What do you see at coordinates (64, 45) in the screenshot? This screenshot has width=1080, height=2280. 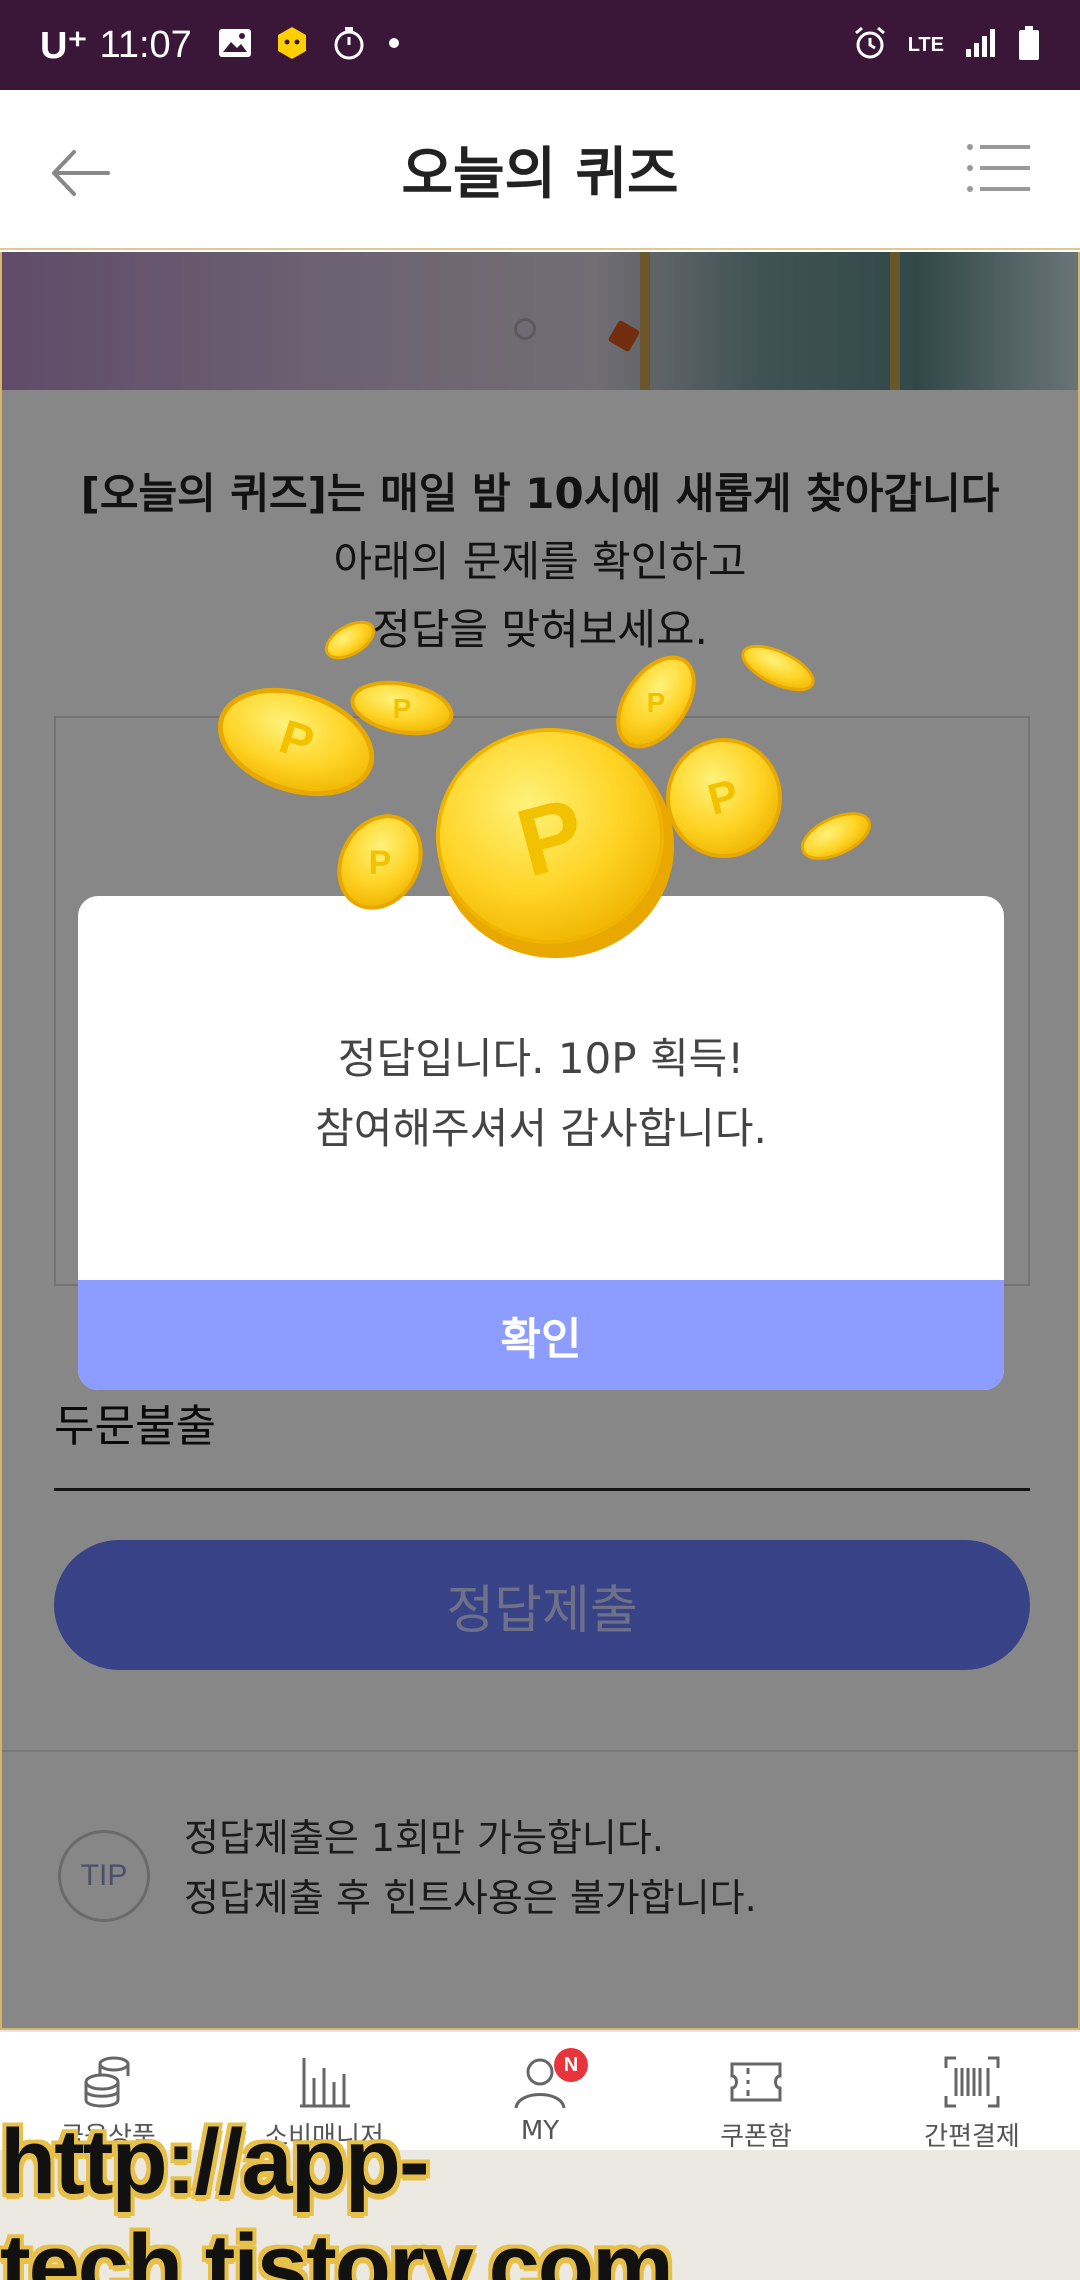 I see `carrier-label: U⁺` at bounding box center [64, 45].